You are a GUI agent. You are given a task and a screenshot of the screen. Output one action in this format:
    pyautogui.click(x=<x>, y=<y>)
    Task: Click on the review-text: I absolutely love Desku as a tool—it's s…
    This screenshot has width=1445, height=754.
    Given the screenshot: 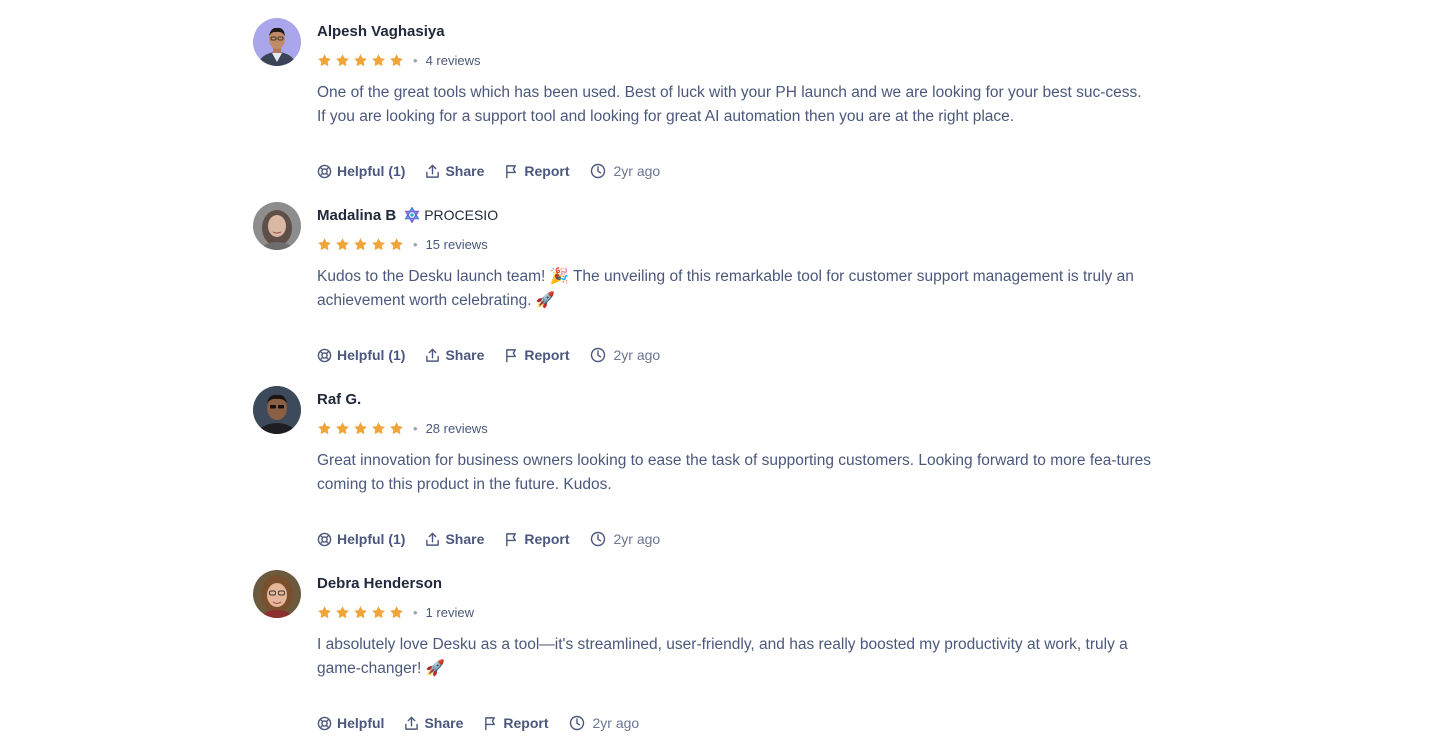 What is the action you would take?
    pyautogui.click(x=722, y=656)
    